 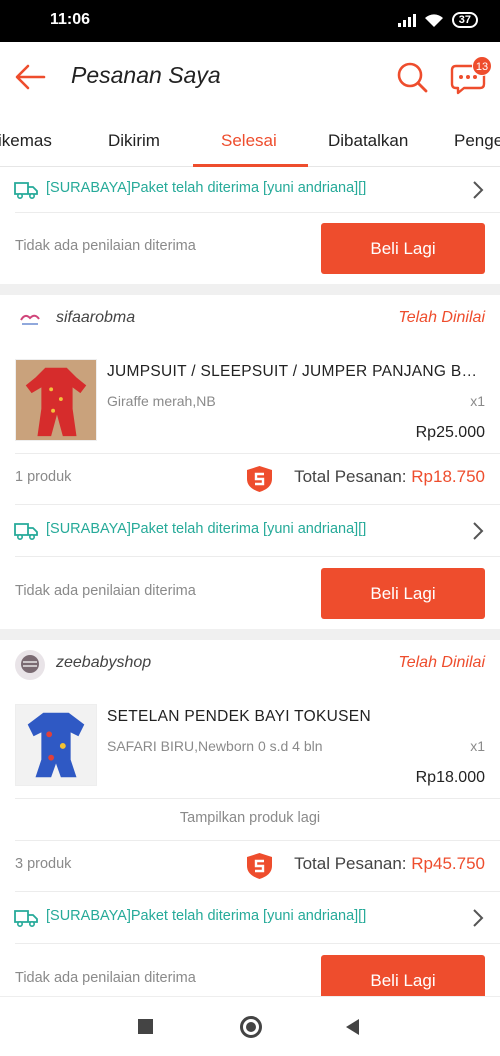 I want to click on shop-row: sifaarobma Telah Dinilai, so click(x=250, y=319).